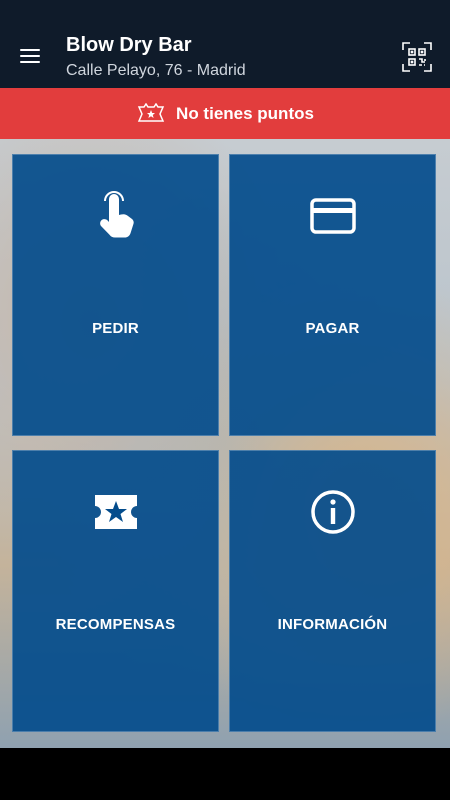  I want to click on pagar-label: PAGAR, so click(332, 328).